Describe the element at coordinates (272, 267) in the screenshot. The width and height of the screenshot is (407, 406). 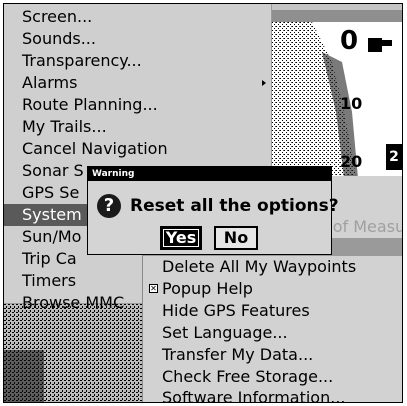
I see `submenu-item-delete-waypoints: Delete All My Waypoints` at that location.